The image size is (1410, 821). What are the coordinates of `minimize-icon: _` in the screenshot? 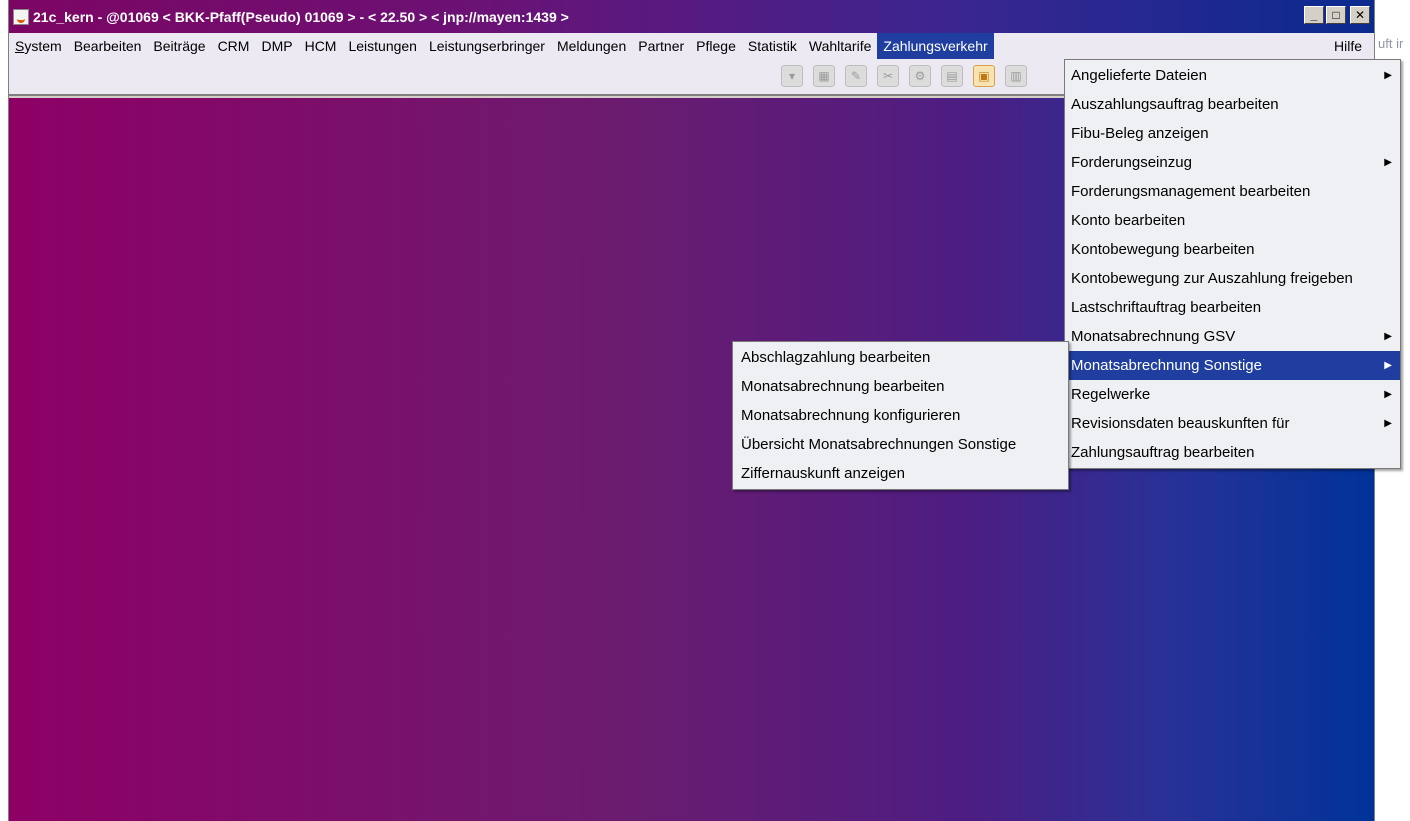 It's located at (1314, 15).